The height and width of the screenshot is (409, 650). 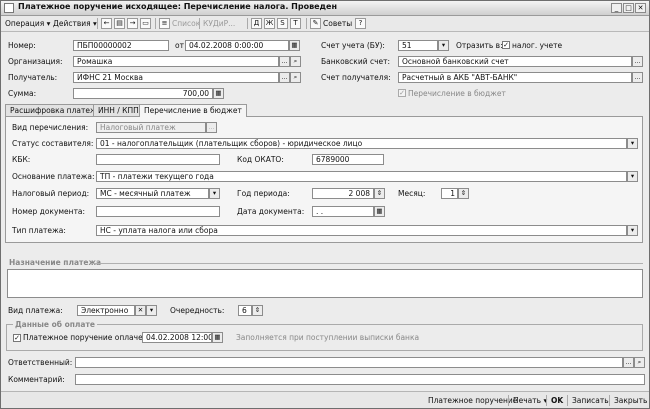 I want to click on year-stepper-icon: ⇕, so click(x=379, y=193).